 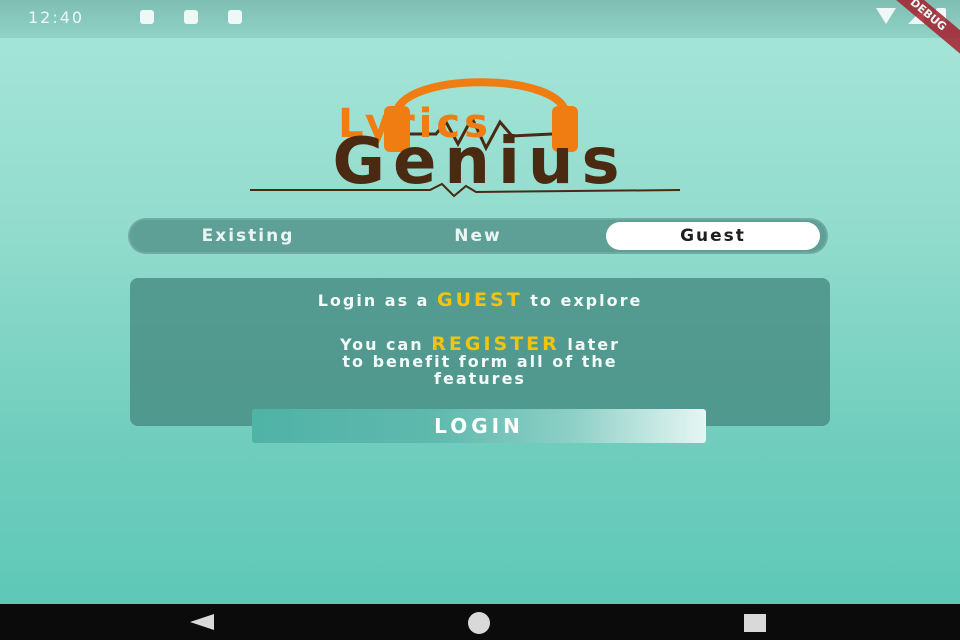 I want to click on tab-existing: Existing, so click(x=248, y=236).